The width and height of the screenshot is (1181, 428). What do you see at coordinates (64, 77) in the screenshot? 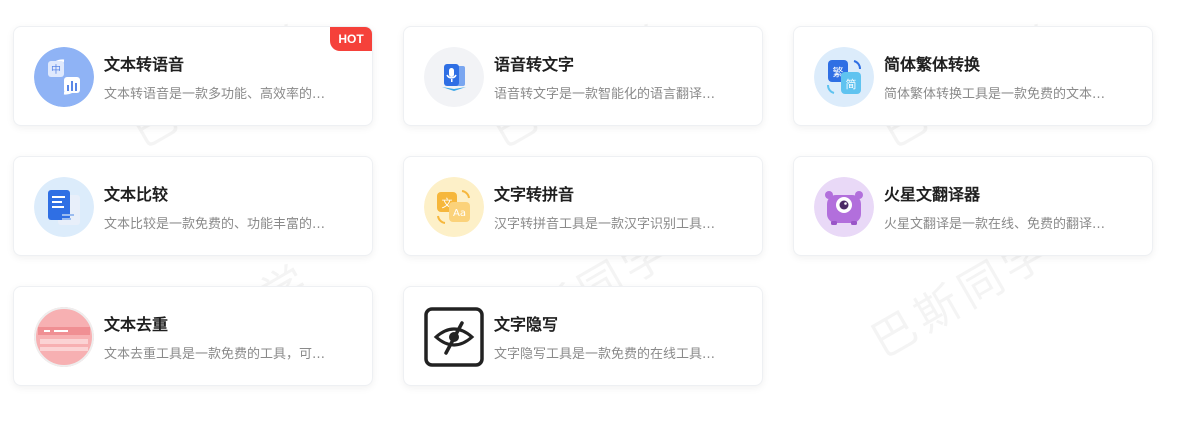
I see `text-to-speech-icon: 中` at bounding box center [64, 77].